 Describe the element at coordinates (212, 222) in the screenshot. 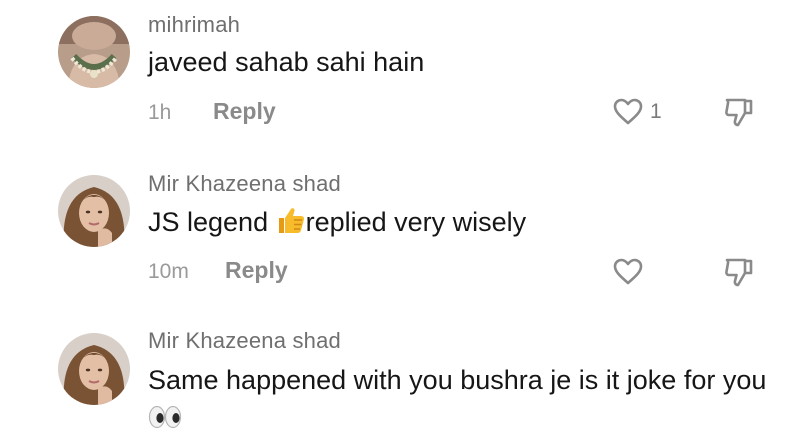

I see `comment-text-part: JS legend` at that location.